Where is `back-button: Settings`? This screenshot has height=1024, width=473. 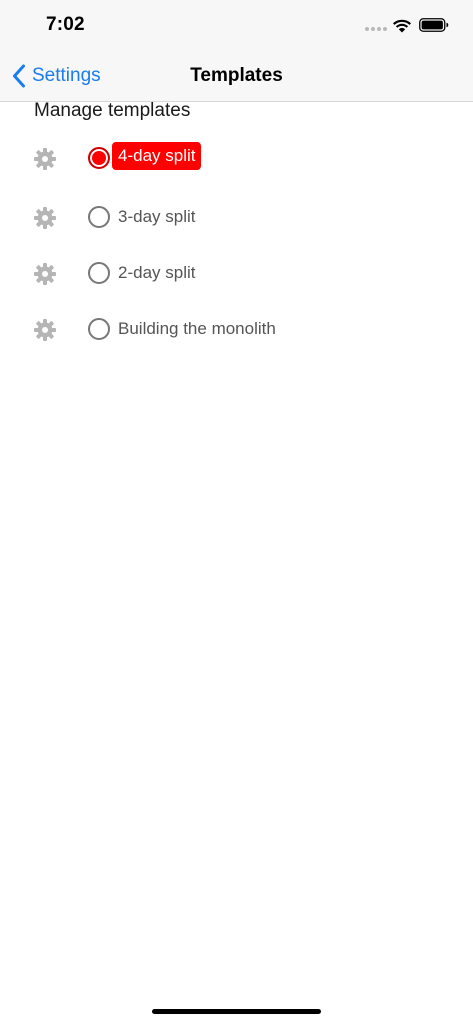
back-button: Settings is located at coordinates (56, 76).